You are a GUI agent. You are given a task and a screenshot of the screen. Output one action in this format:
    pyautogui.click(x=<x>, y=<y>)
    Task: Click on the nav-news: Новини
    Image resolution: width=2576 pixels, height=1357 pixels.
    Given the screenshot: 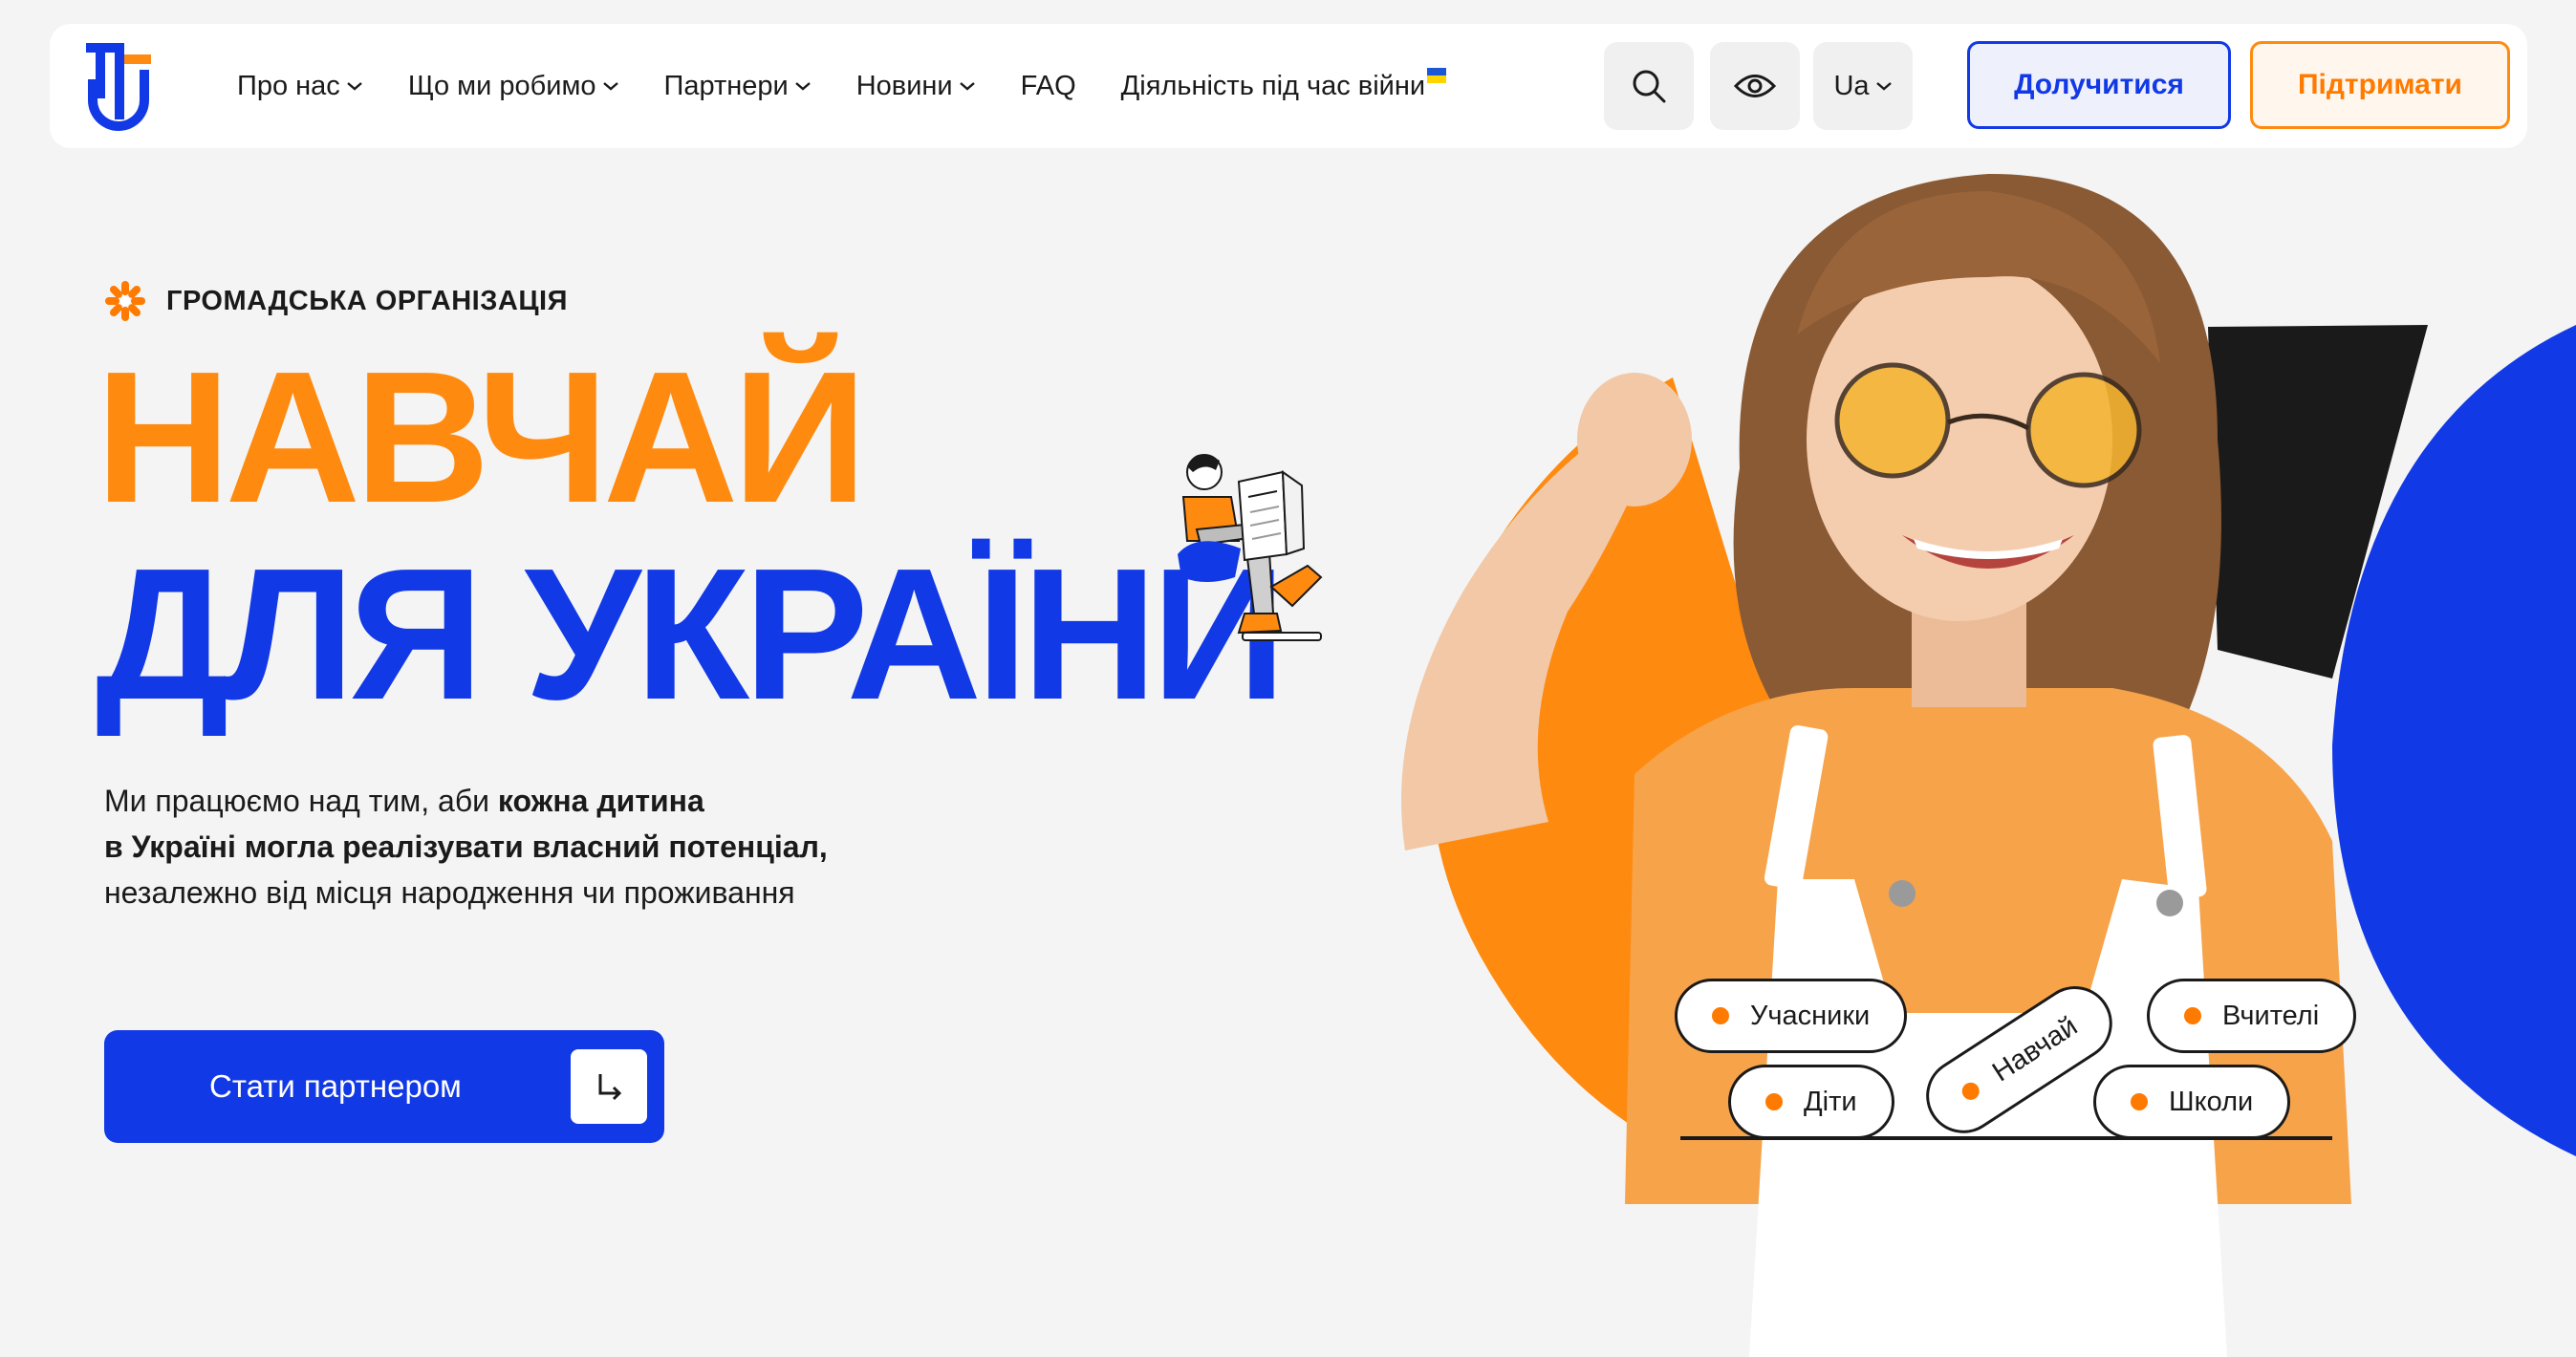 What is the action you would take?
    pyautogui.click(x=916, y=86)
    